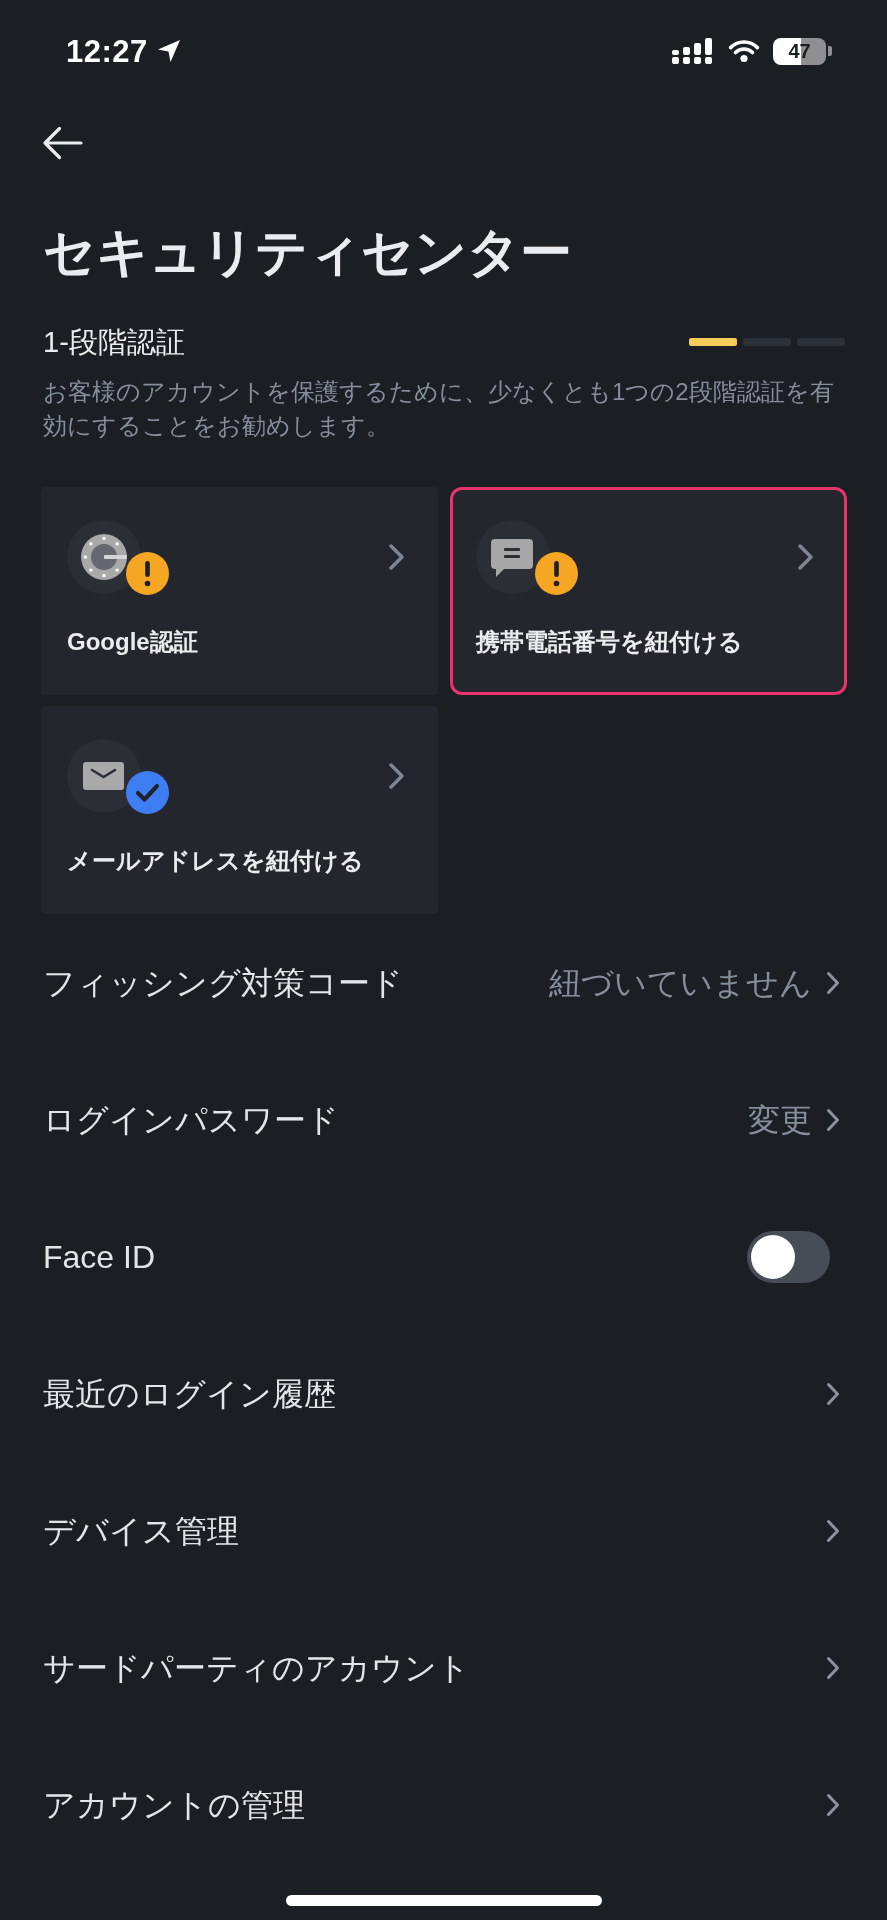 This screenshot has height=1920, width=887. Describe the element at coordinates (692, 51) in the screenshot. I see `signal-icon` at that location.